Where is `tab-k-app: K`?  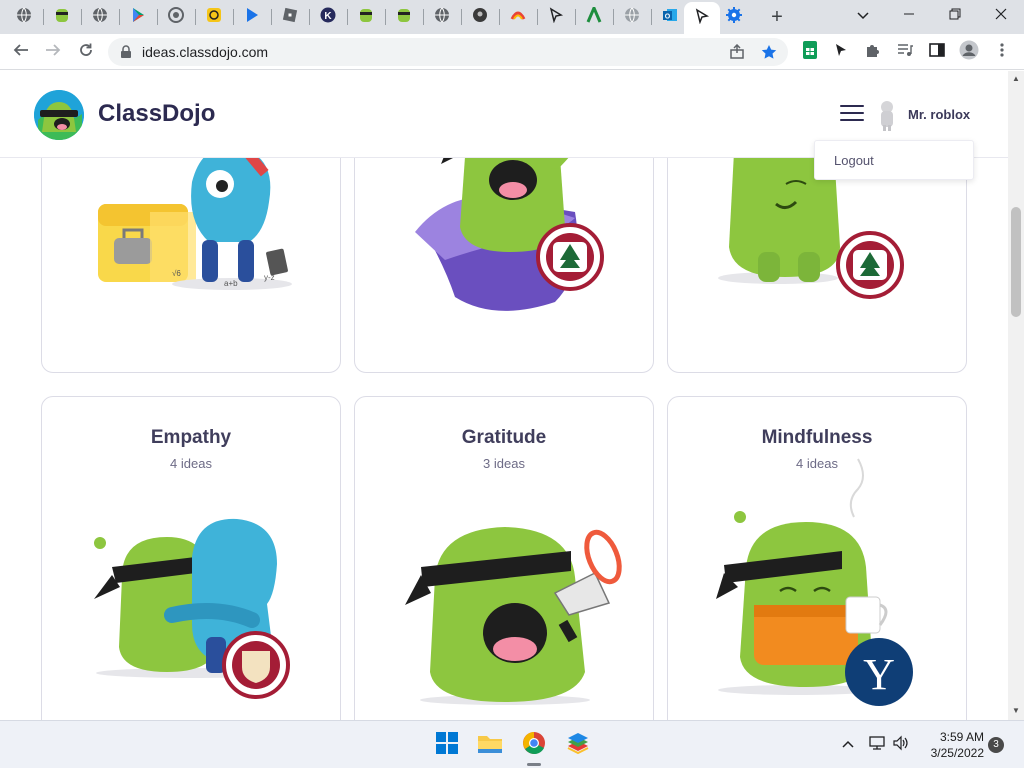
tab-k-app: K is located at coordinates (328, 17).